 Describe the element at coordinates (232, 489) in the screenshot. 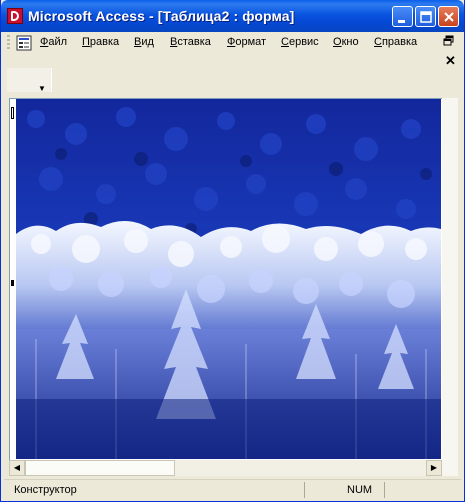

I see `status-bar: Конструктор NUM` at that location.